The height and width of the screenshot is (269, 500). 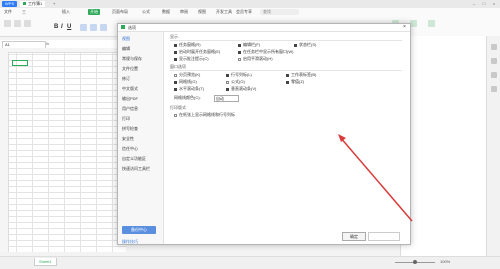 What do you see at coordinates (239, 75) in the screenshot?
I see `option-row-col-headers: 行号列标(L)` at bounding box center [239, 75].